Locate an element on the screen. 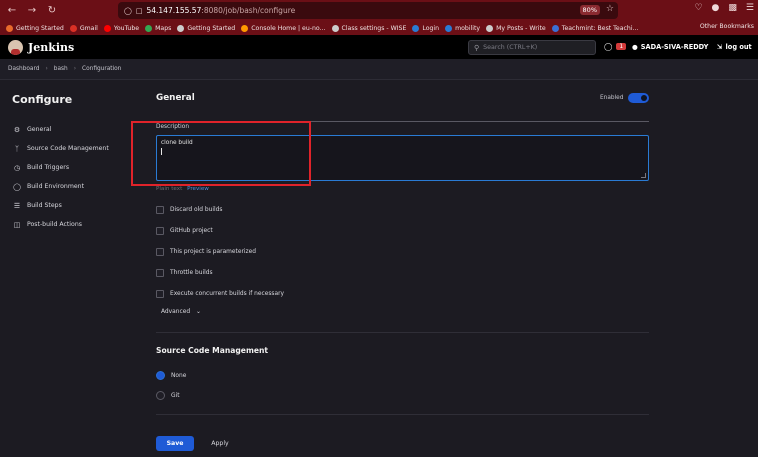  plain-text-label: Plain text is located at coordinates (169, 189).